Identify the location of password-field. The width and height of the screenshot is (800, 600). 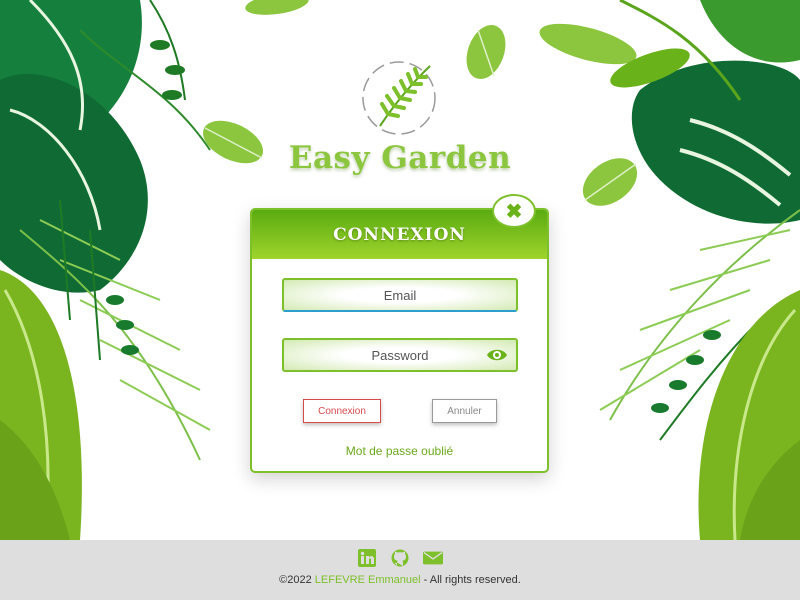
(400, 355).